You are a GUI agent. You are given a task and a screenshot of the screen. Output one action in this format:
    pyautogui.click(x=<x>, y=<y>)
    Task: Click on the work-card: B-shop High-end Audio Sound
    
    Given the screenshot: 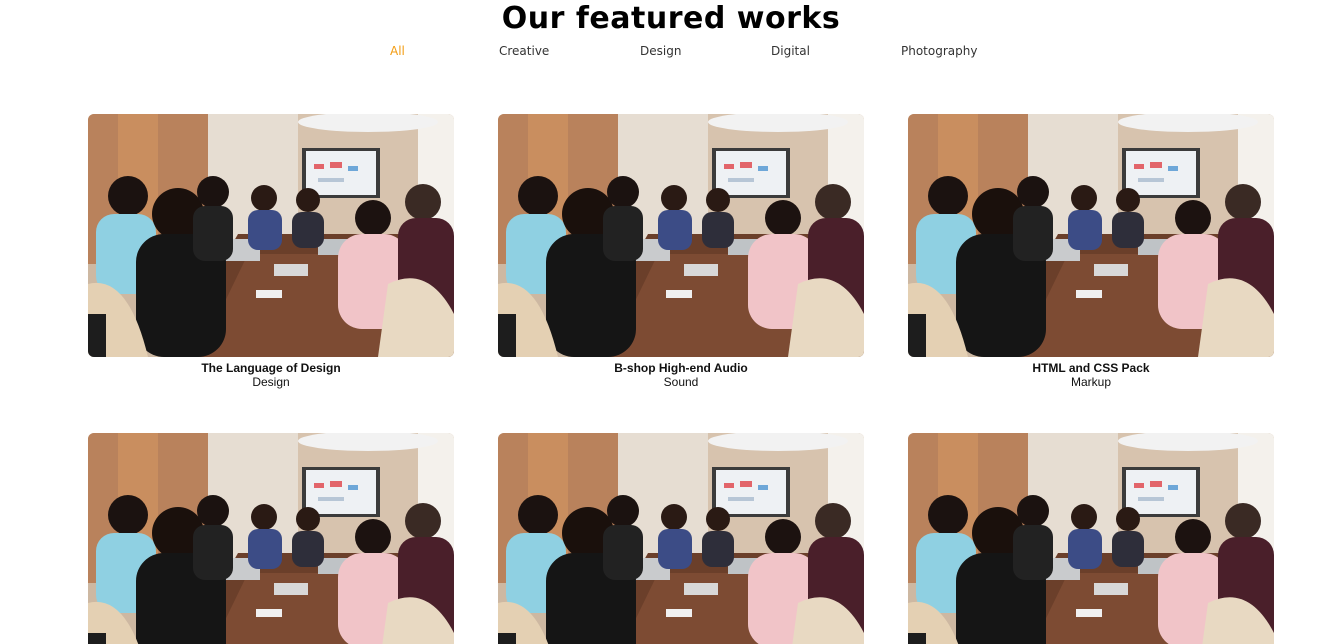 What is the action you would take?
    pyautogui.click(x=681, y=251)
    